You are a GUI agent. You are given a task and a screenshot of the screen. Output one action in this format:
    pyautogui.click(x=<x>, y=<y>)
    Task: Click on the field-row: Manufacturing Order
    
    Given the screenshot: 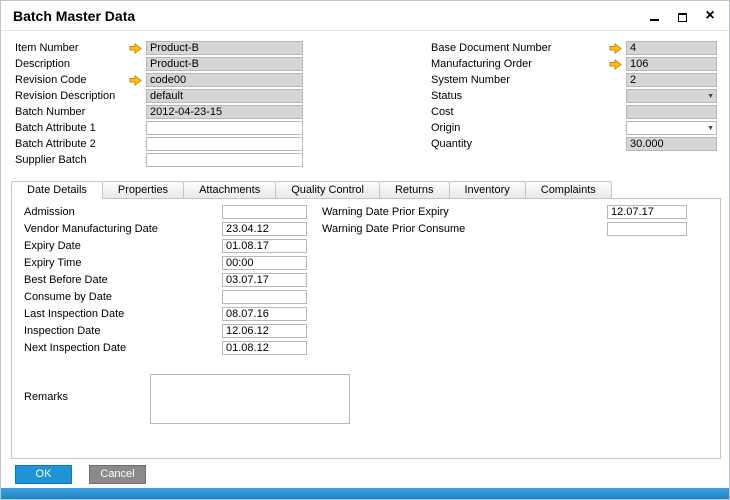 What is the action you would take?
    pyautogui.click(x=574, y=64)
    